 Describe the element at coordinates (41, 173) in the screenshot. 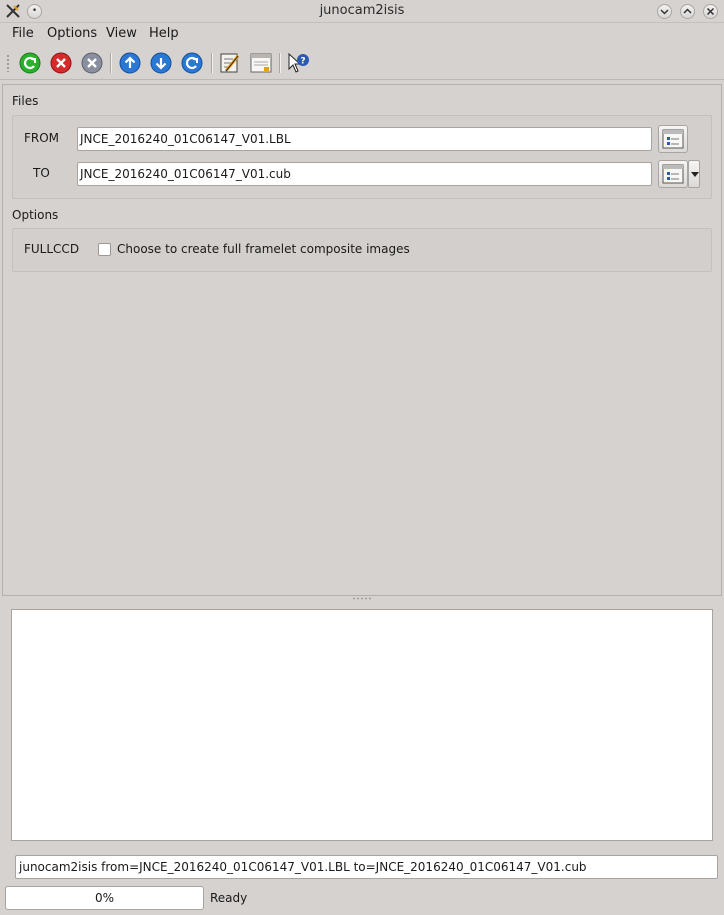

I see `to-label: TO` at that location.